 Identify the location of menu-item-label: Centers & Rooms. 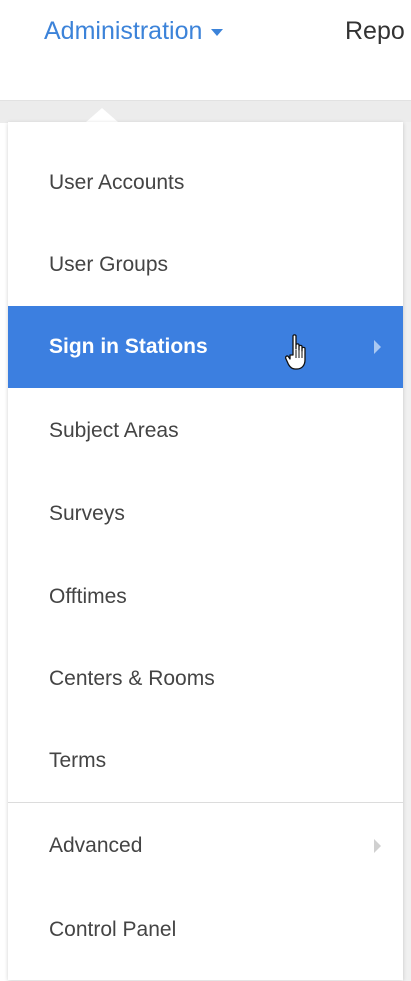
(132, 678).